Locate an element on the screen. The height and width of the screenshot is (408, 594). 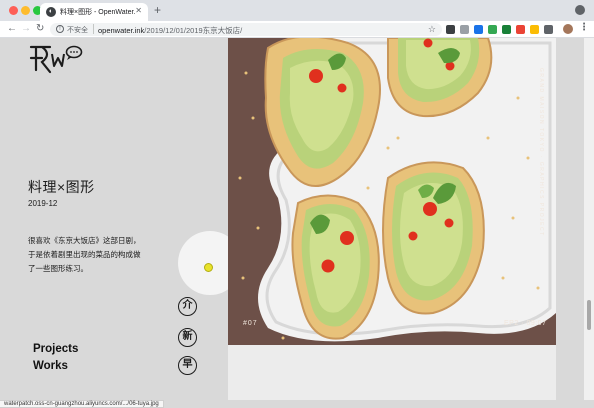
newest-button: 新 is located at coordinates (187, 337).